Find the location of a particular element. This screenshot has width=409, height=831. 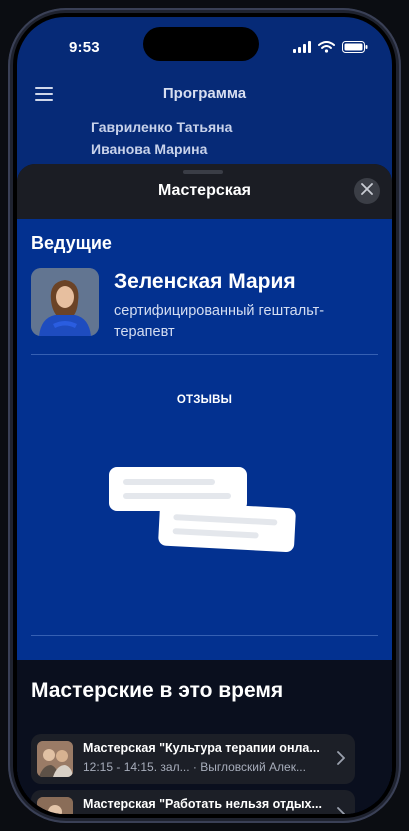

presenters-heading: Ведущие is located at coordinates (71, 243).